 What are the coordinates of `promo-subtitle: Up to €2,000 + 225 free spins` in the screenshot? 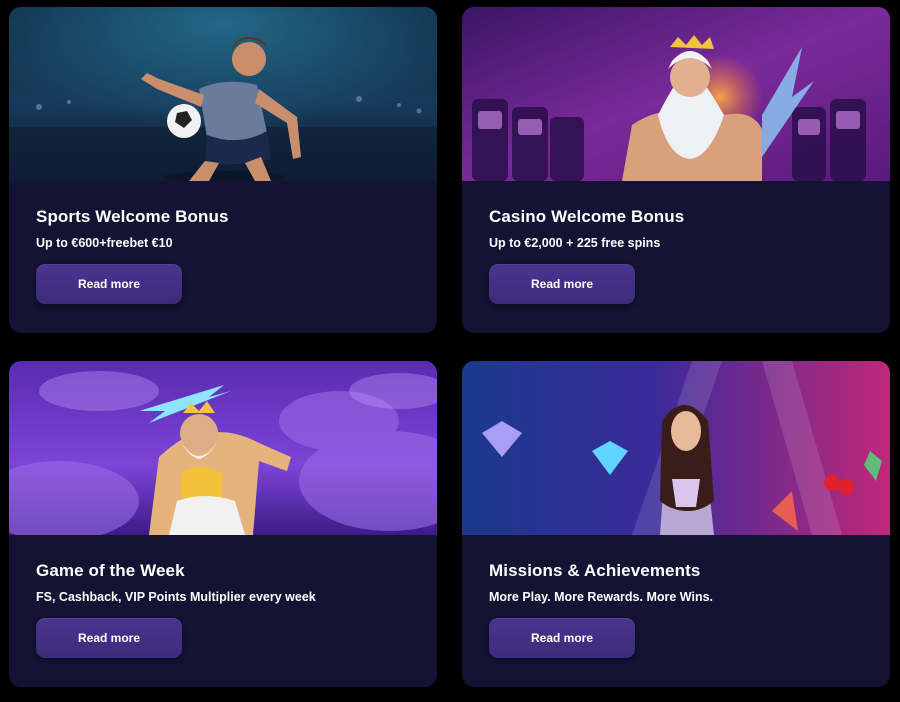 It's located at (575, 243).